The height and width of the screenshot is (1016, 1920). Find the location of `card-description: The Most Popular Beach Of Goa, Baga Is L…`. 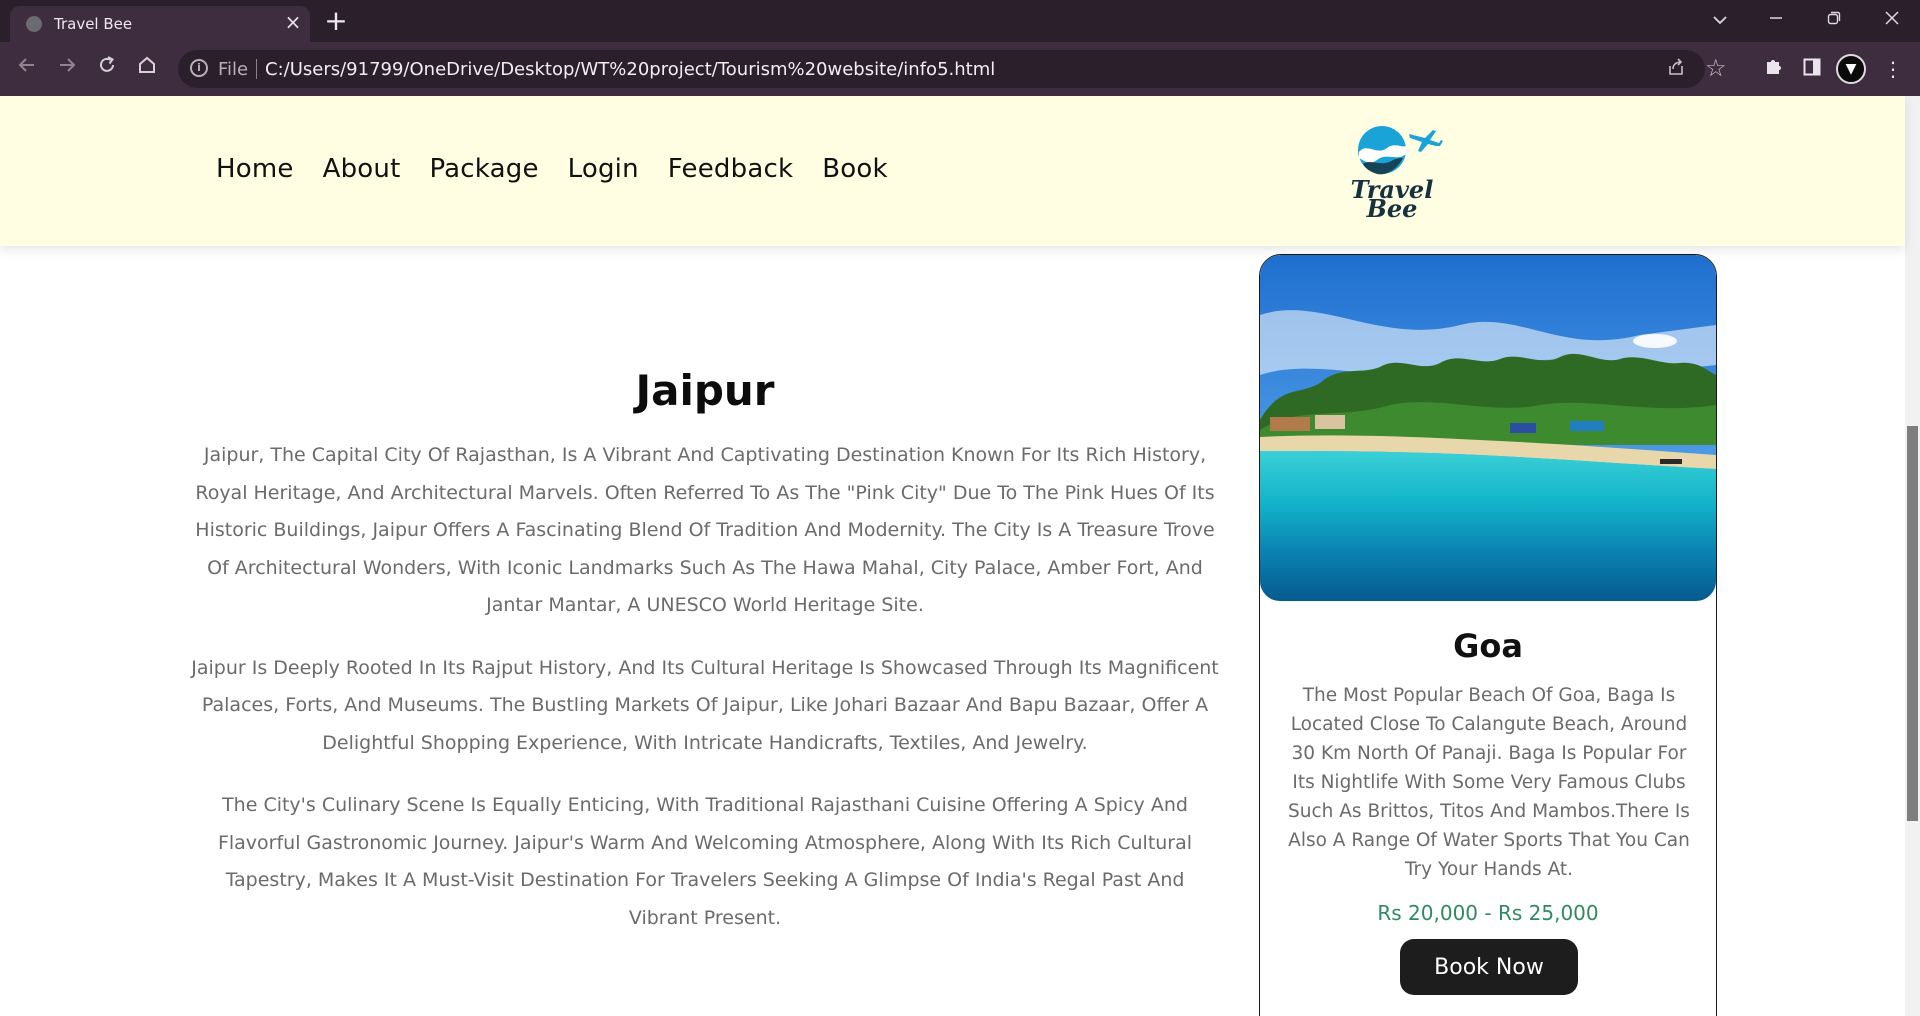

card-description: The Most Popular Beach Of Goa, Baga Is L… is located at coordinates (1489, 782).